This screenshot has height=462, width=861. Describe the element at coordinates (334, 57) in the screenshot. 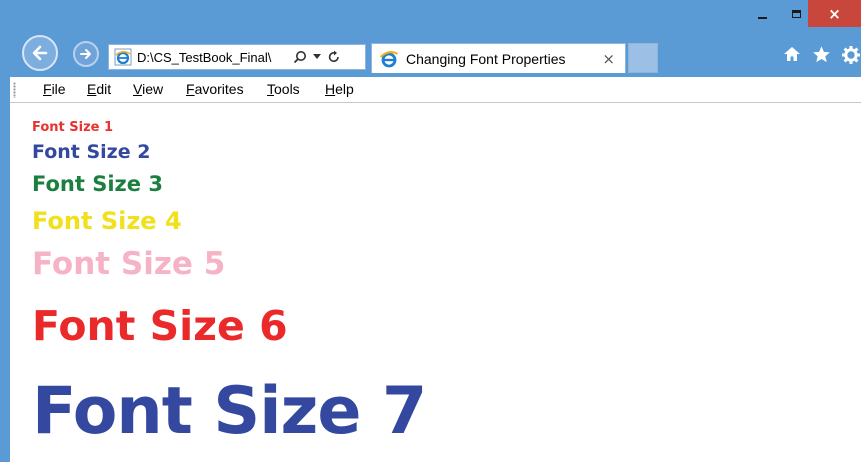

I see `refresh-icon` at that location.